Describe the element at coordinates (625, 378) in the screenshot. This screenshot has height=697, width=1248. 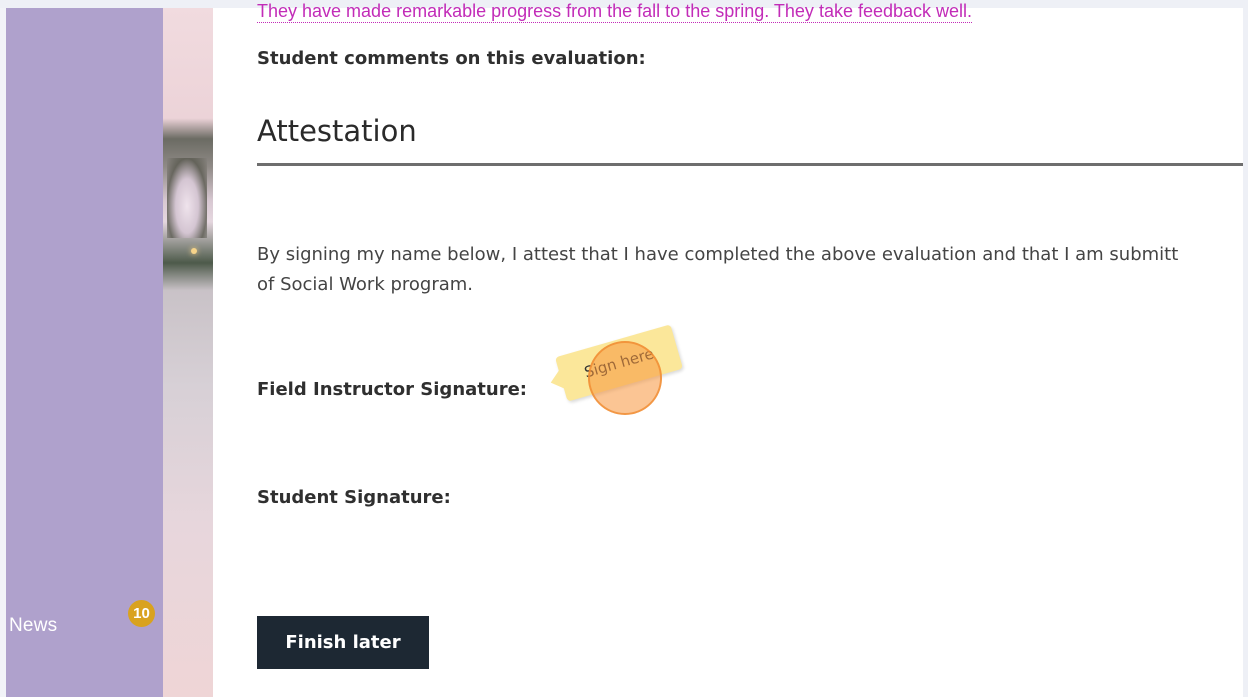
I see `click-indicator` at that location.